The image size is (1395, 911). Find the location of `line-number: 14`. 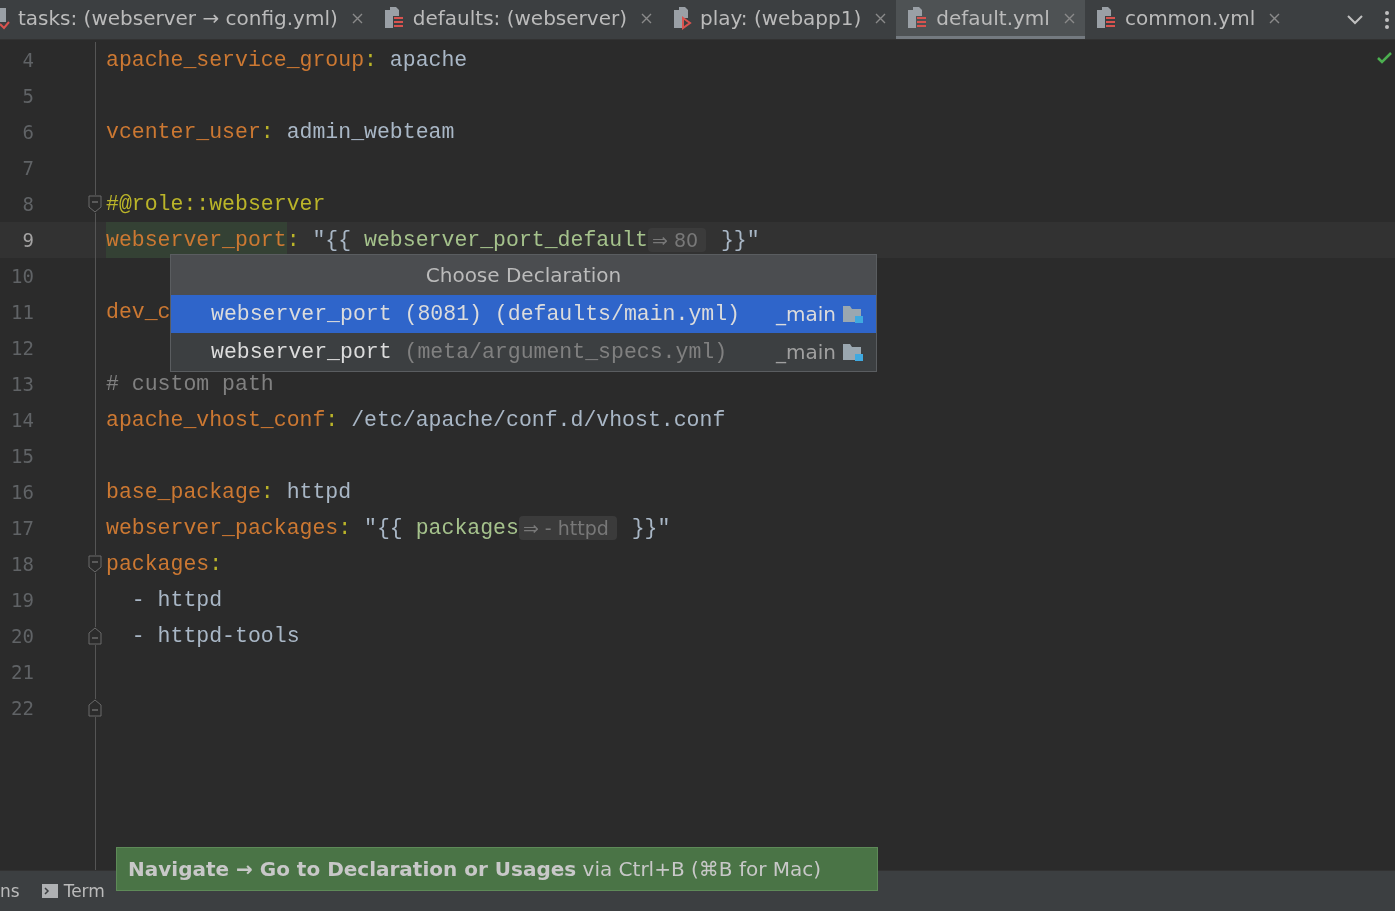

line-number: 14 is located at coordinates (22, 420).